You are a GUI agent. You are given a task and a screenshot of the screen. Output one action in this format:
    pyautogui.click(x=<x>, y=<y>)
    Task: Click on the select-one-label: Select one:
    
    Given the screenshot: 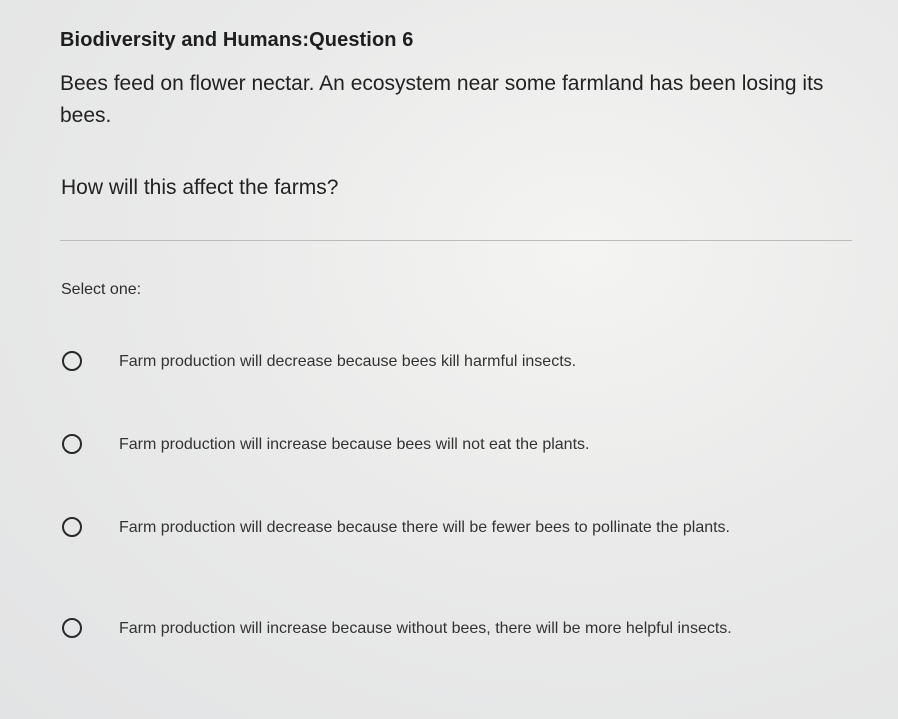 What is the action you would take?
    pyautogui.click(x=101, y=289)
    